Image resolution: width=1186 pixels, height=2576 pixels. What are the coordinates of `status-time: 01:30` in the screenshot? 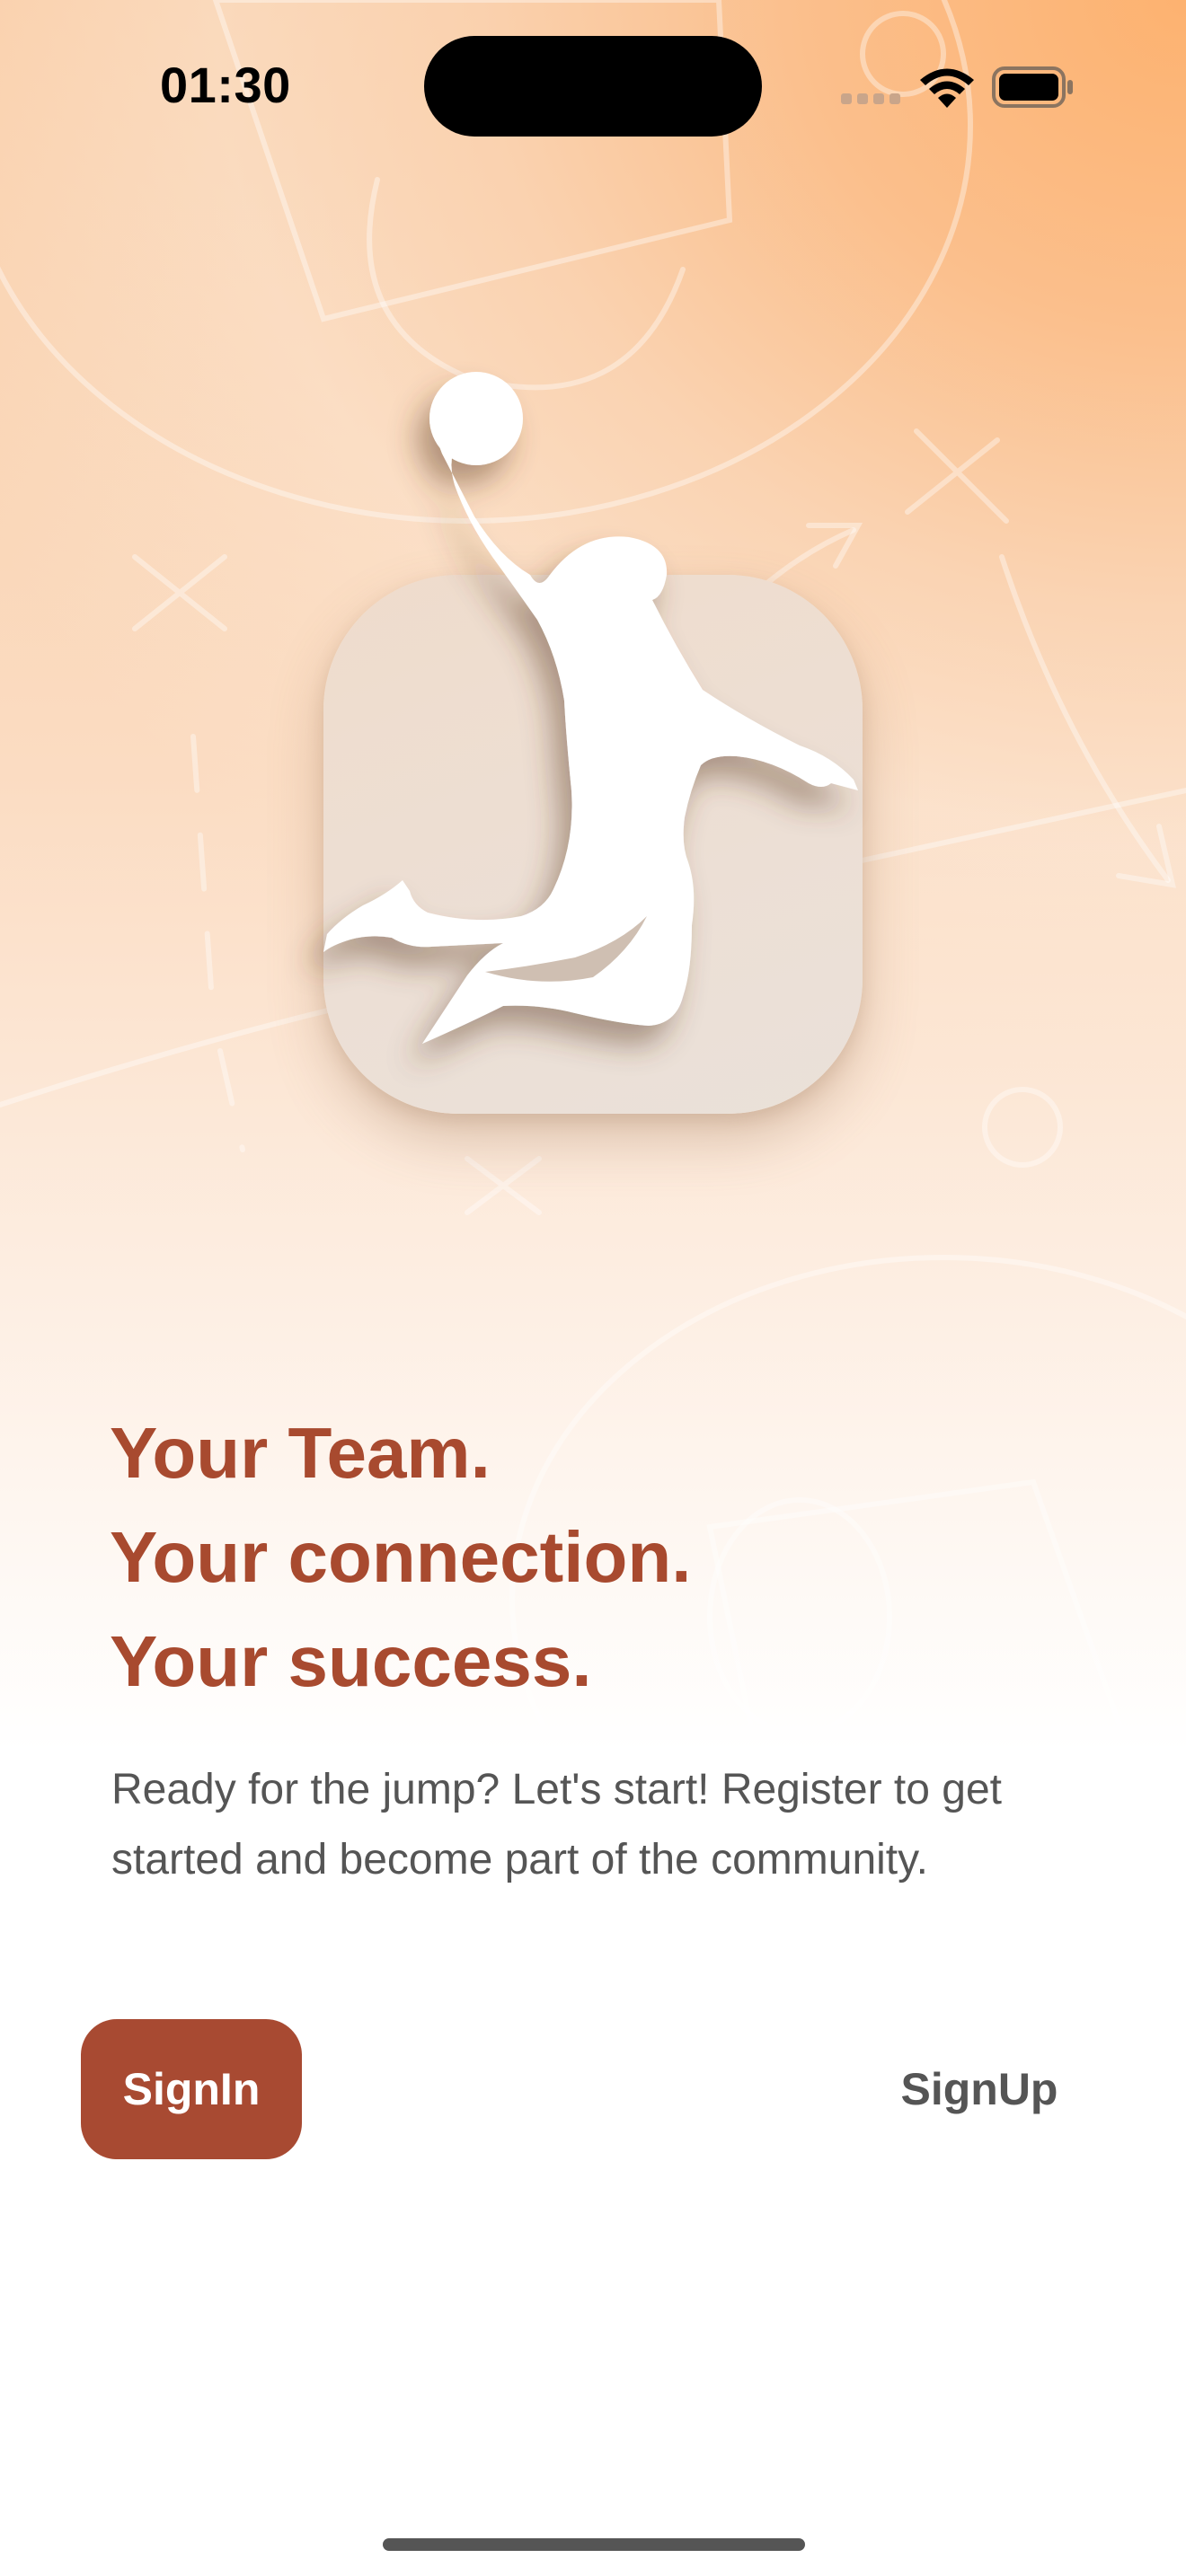 It's located at (225, 85).